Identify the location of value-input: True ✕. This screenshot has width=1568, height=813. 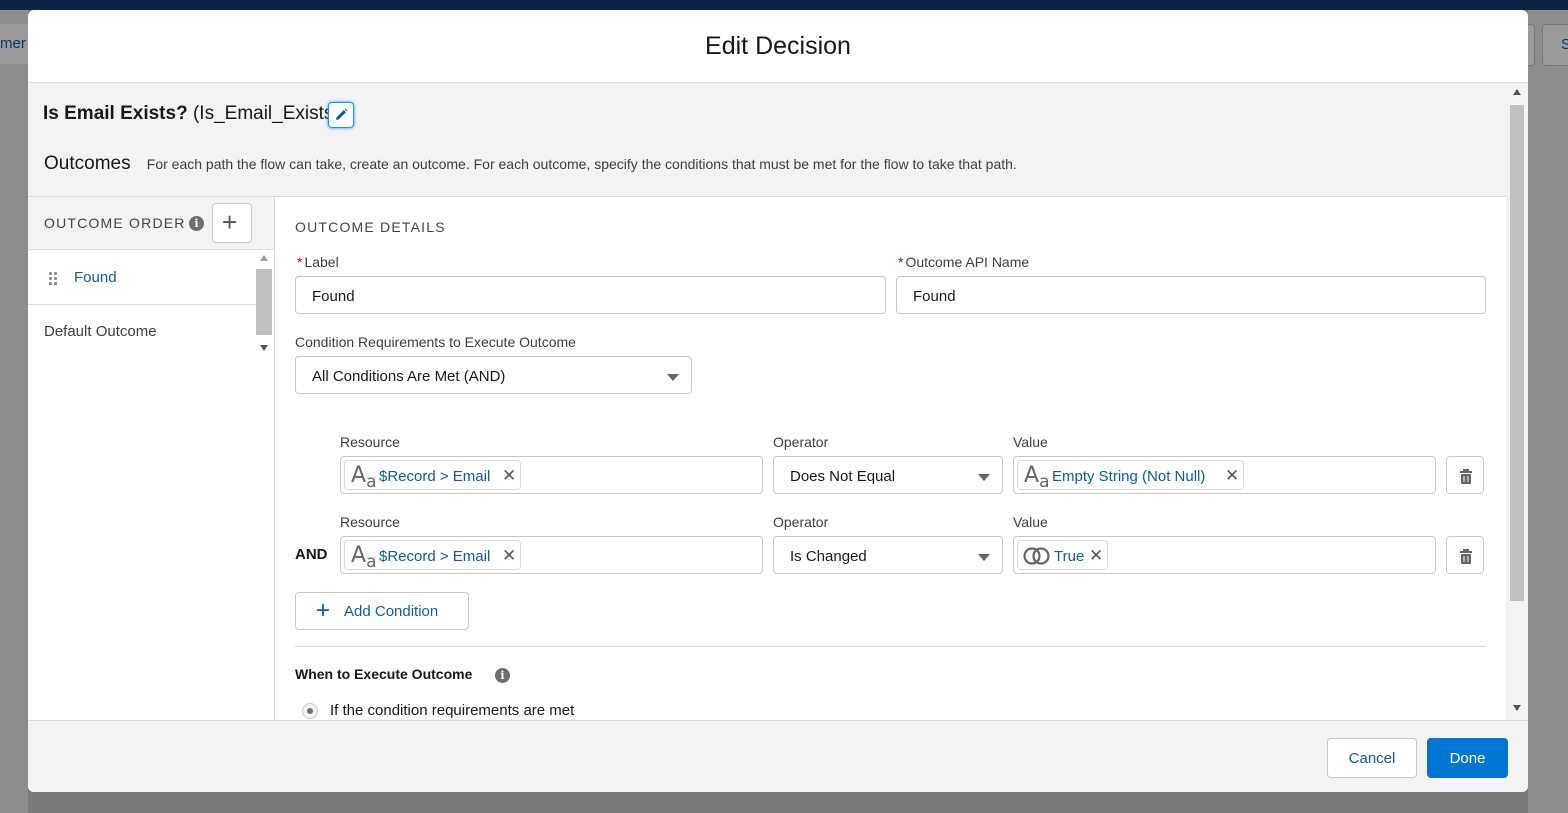
(1224, 555).